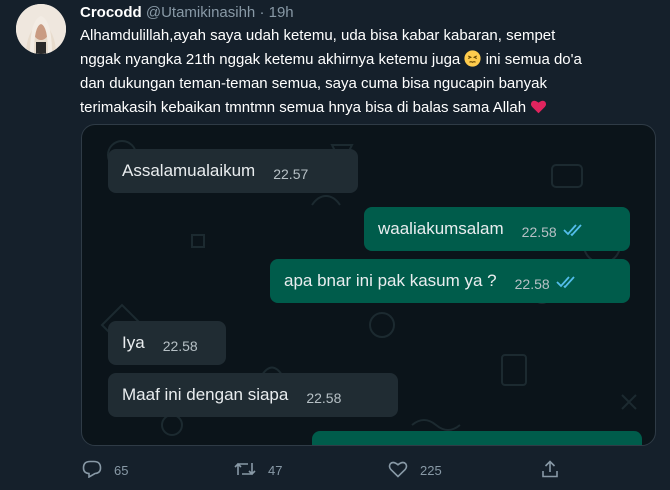  I want to click on tweet-action-bar: 65 47 225, so click(335, 470).